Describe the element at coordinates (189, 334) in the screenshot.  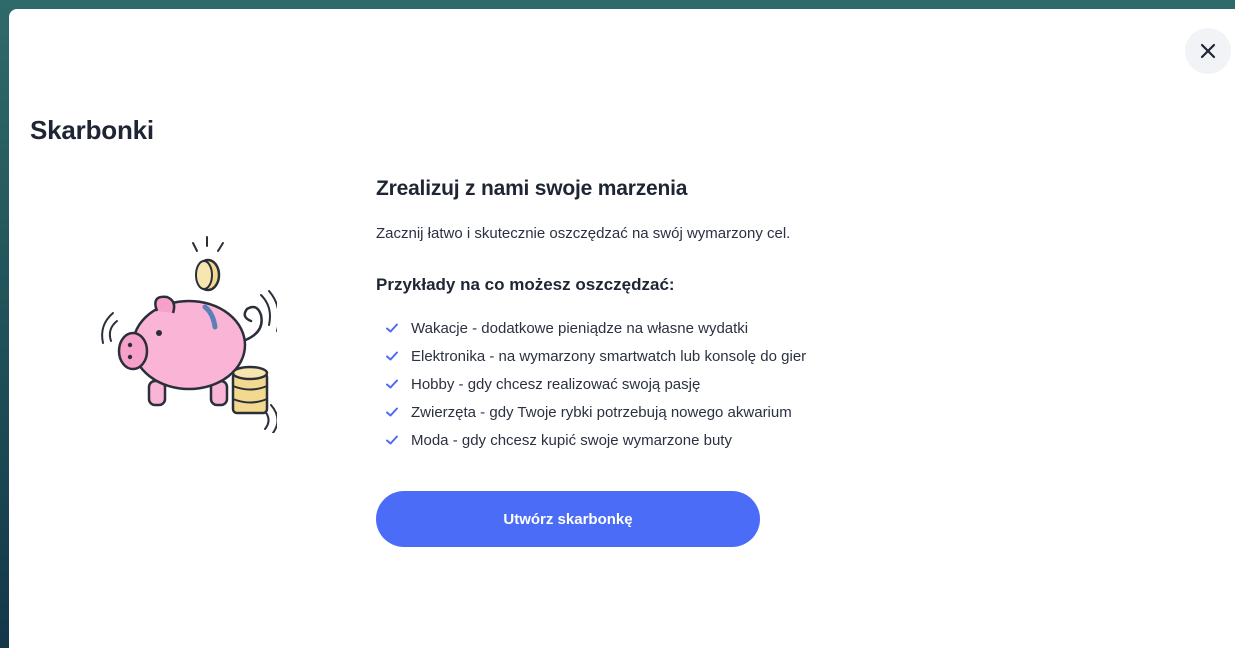
I see `piggy-bank-icon` at that location.